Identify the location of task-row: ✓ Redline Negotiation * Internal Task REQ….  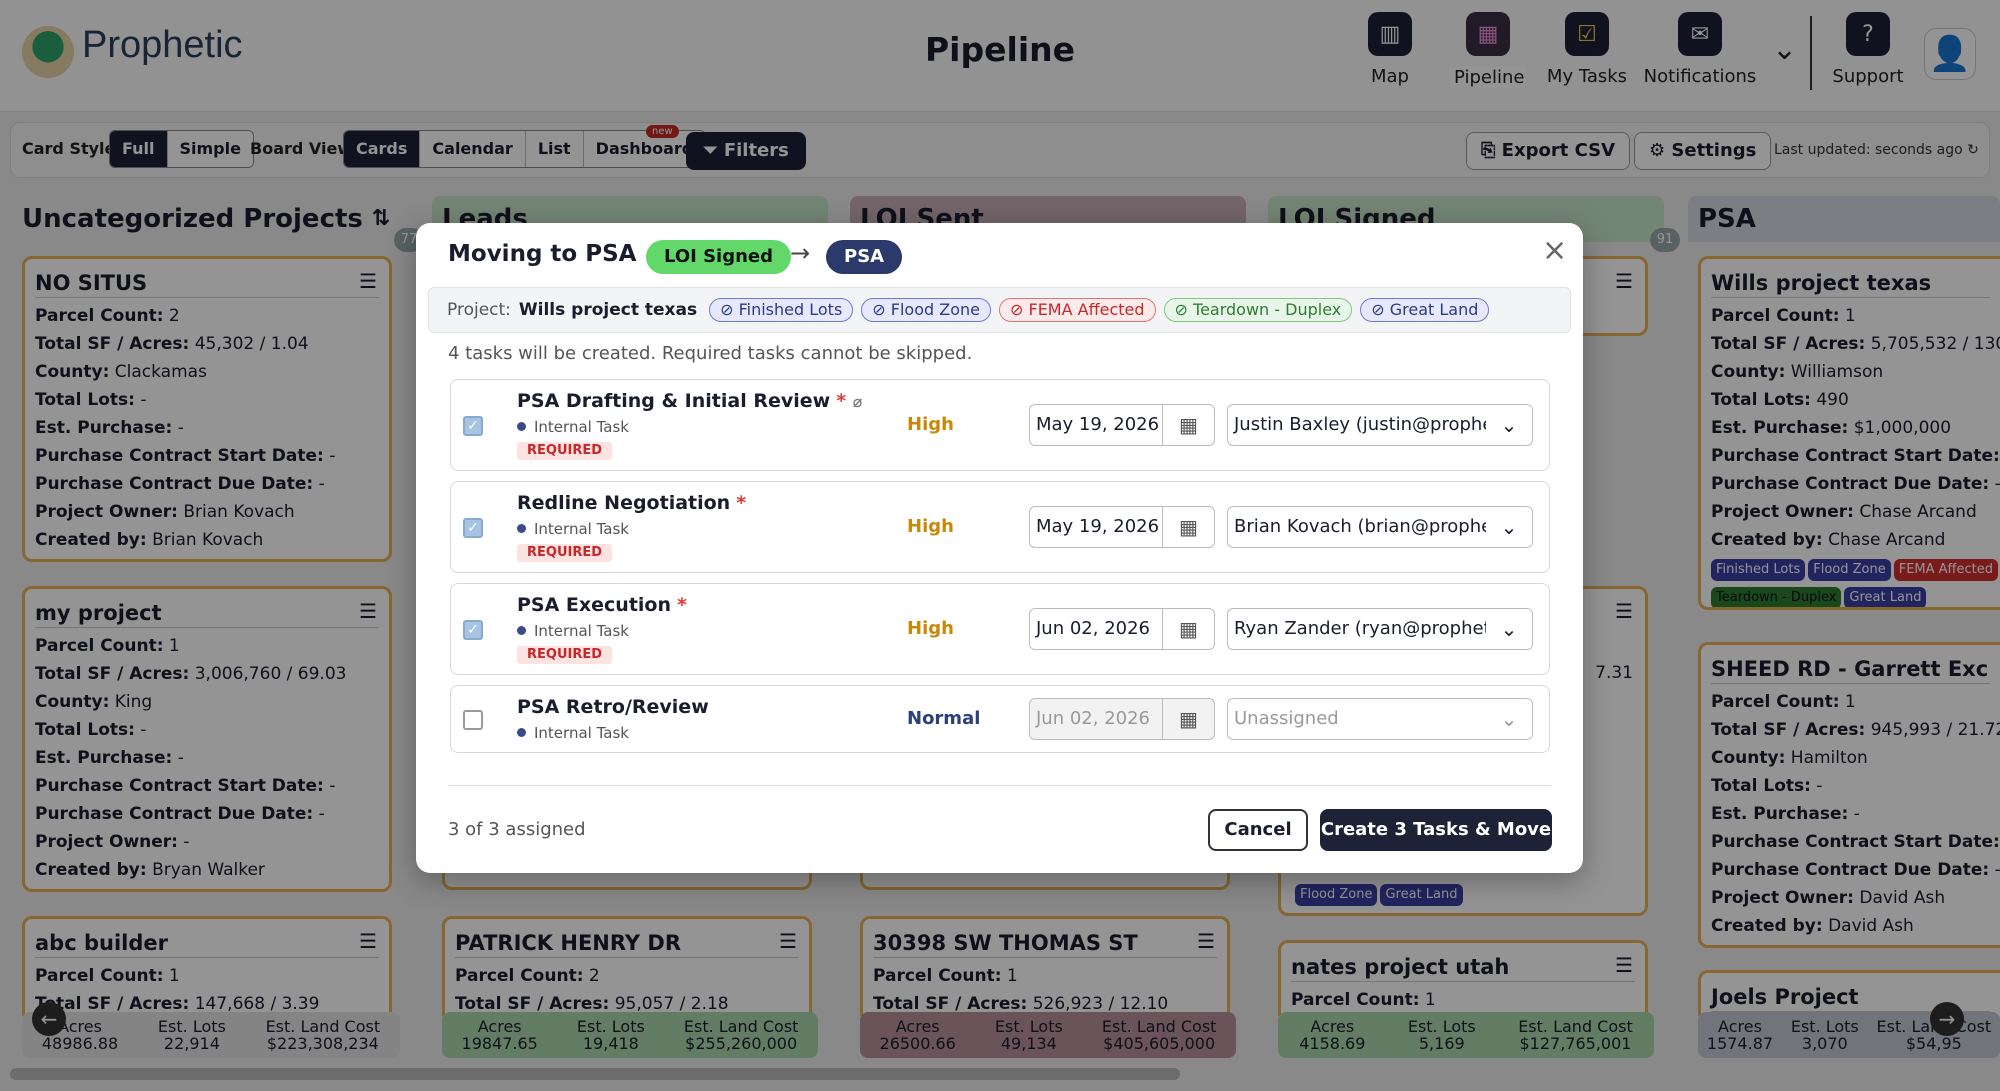
(1000, 527).